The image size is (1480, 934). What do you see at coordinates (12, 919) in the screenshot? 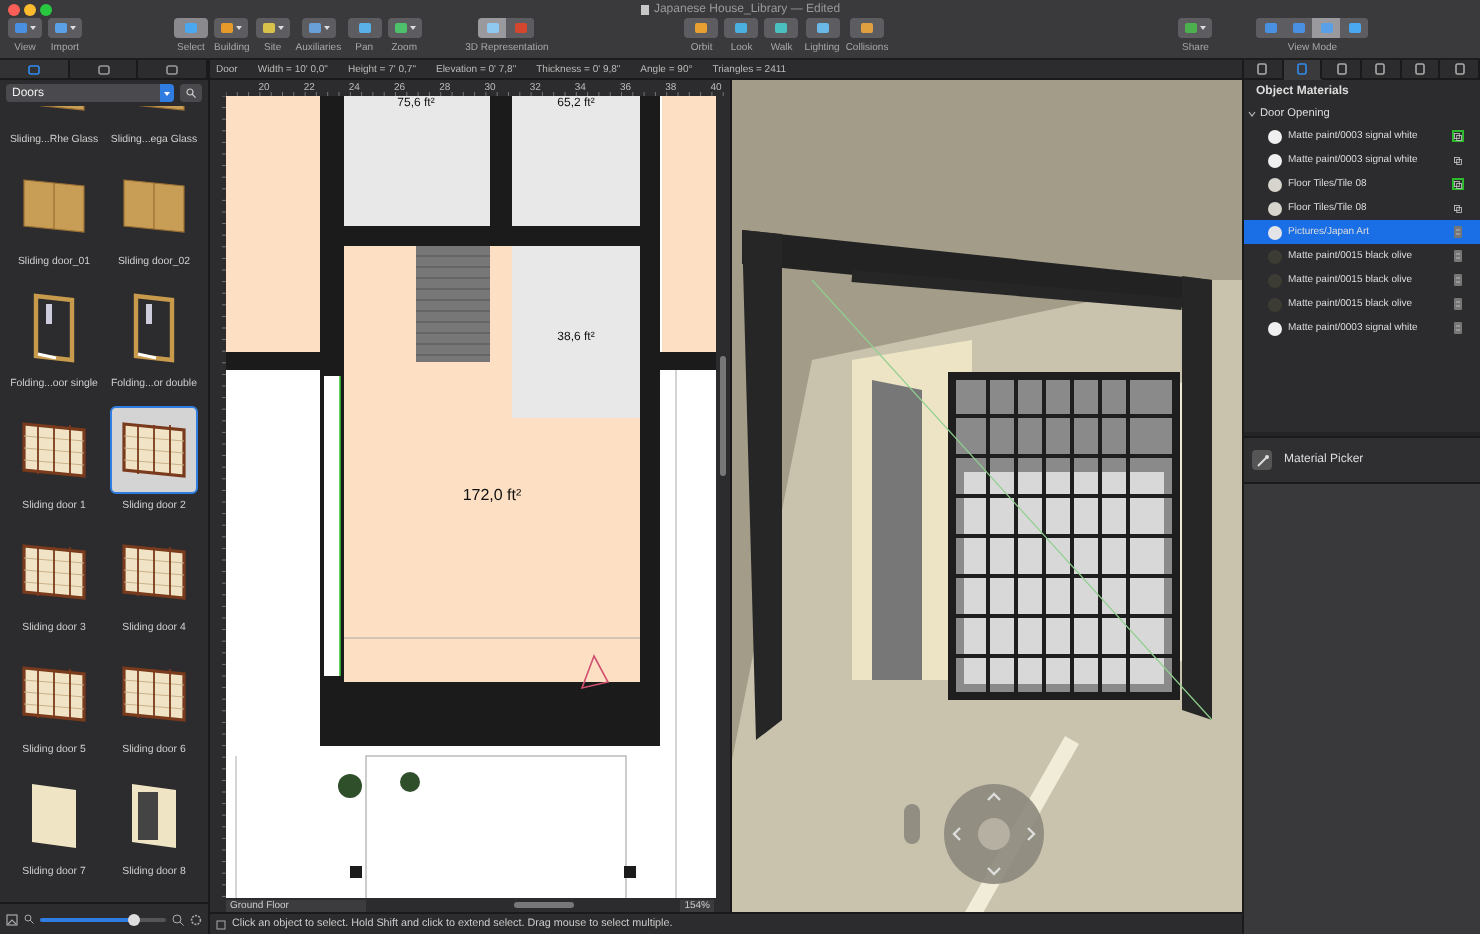
I see `picture-icon` at bounding box center [12, 919].